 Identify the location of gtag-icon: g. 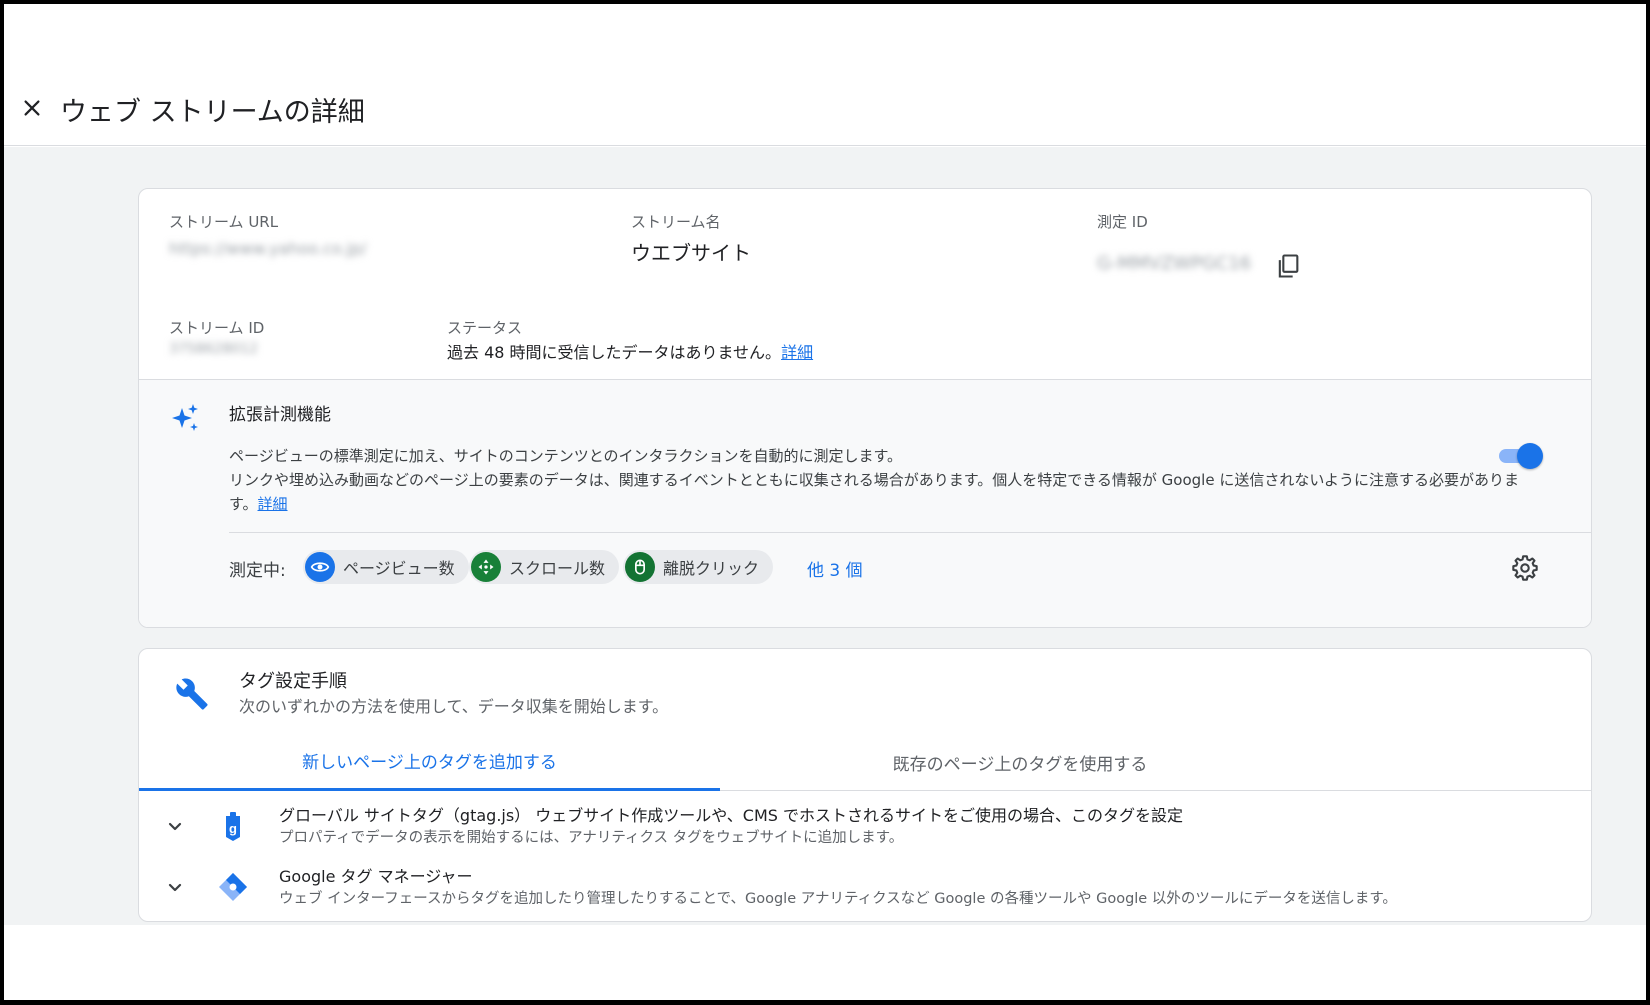
(233, 826).